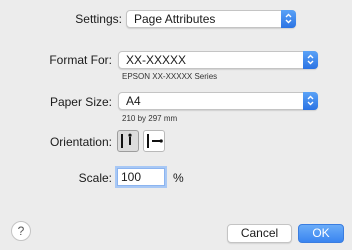 This screenshot has height=250, width=352. Describe the element at coordinates (141, 177) in the screenshot. I see `scale-input: 100` at that location.